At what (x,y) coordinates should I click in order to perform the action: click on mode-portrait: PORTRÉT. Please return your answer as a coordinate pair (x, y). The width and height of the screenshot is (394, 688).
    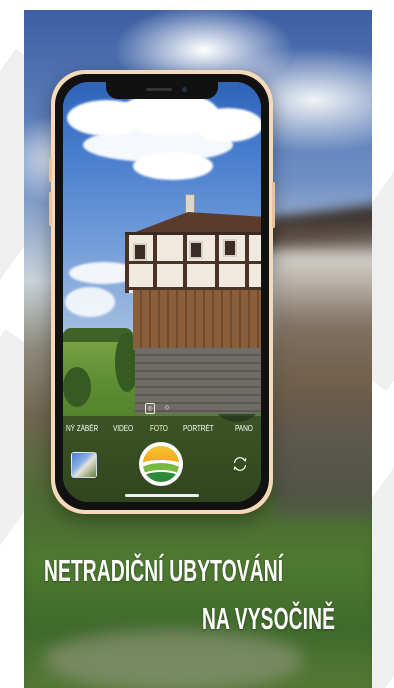
    Looking at the image, I should click on (198, 428).